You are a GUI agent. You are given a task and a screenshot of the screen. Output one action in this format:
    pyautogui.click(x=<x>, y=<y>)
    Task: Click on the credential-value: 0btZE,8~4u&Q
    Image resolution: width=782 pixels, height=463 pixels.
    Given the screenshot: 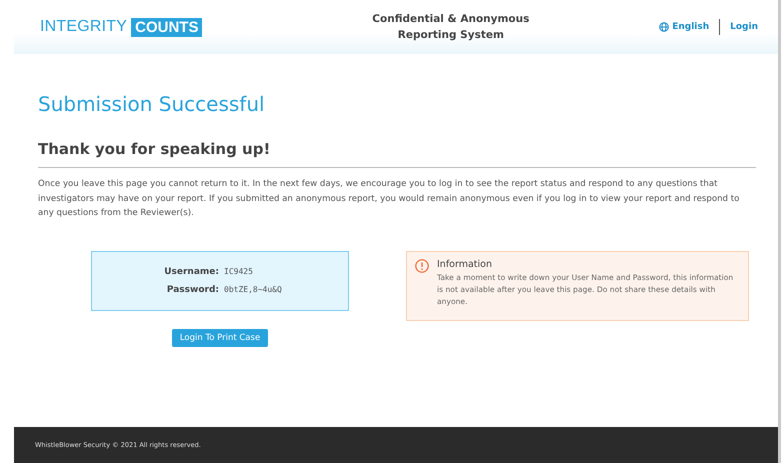 What is the action you would take?
    pyautogui.click(x=253, y=289)
    